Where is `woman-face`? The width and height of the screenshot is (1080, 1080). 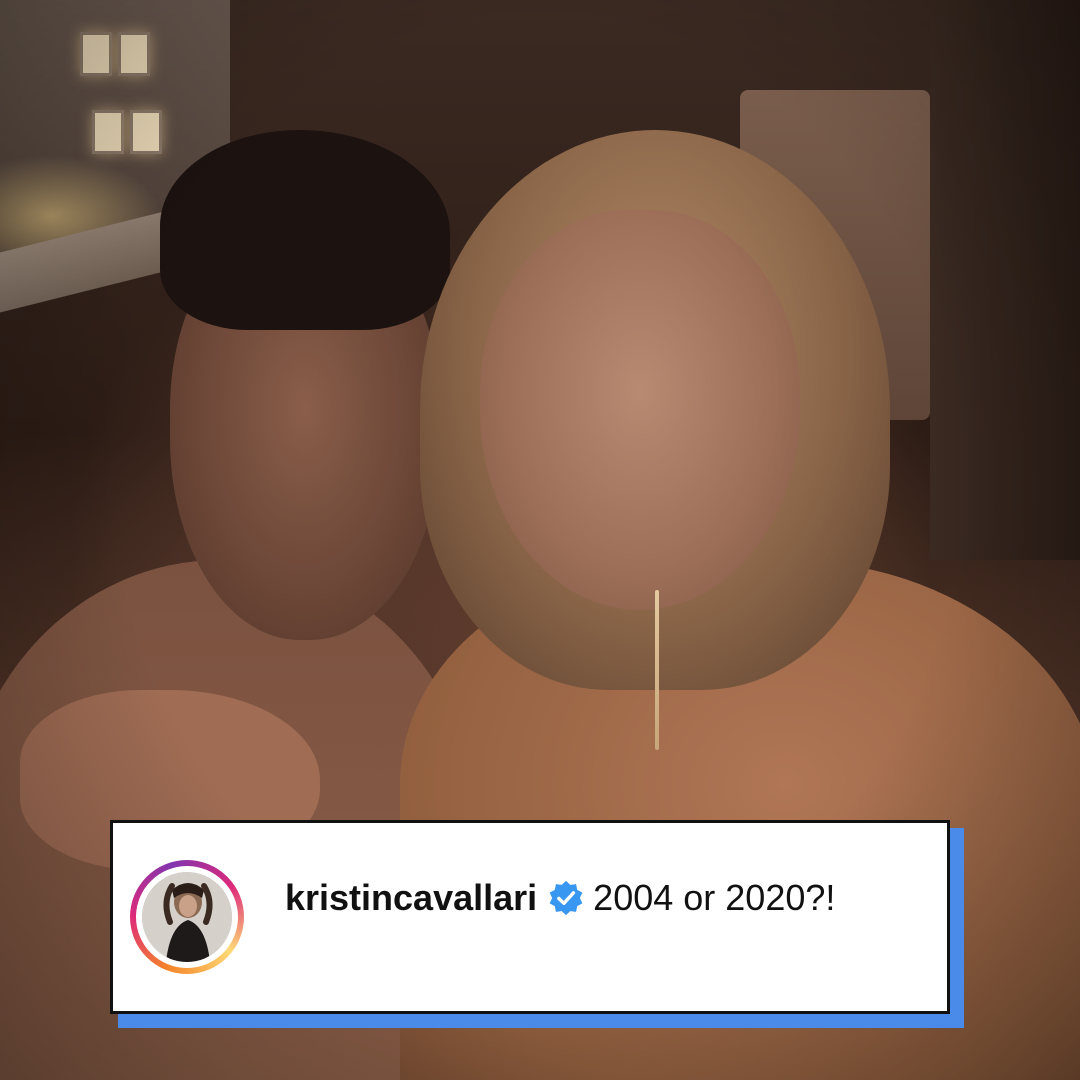 woman-face is located at coordinates (640, 410).